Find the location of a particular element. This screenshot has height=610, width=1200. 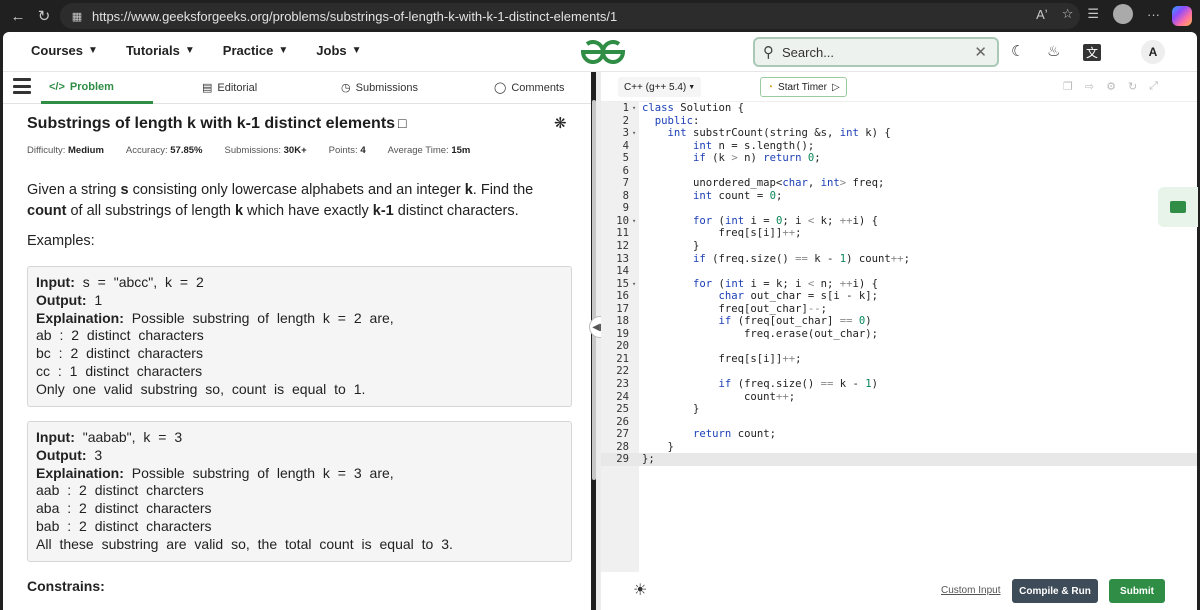

code-line: 15 ▾ for (int i = k; i < n; ++i) { is located at coordinates (899, 284).